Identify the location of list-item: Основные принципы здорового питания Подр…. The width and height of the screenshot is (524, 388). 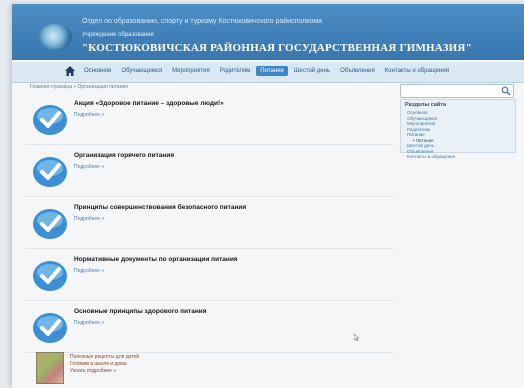
(210, 327).